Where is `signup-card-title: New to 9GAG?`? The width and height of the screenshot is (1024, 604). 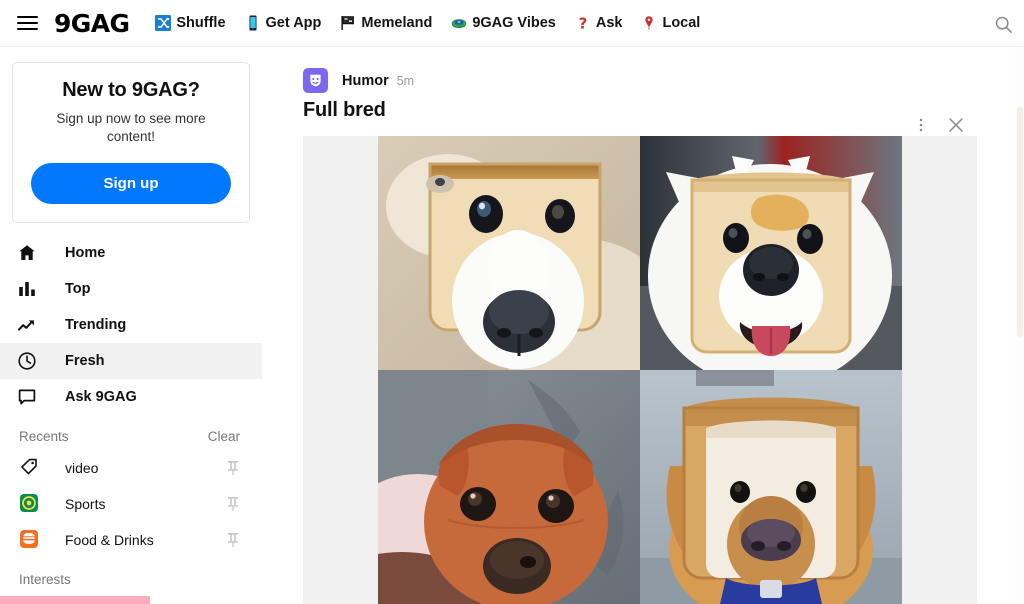
signup-card-title: New to 9GAG? is located at coordinates (131, 90).